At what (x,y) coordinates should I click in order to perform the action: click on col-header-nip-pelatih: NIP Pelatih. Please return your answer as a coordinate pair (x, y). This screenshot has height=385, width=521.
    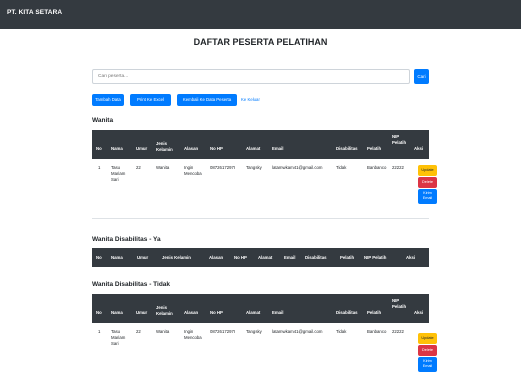
    Looking at the image, I should click on (375, 257).